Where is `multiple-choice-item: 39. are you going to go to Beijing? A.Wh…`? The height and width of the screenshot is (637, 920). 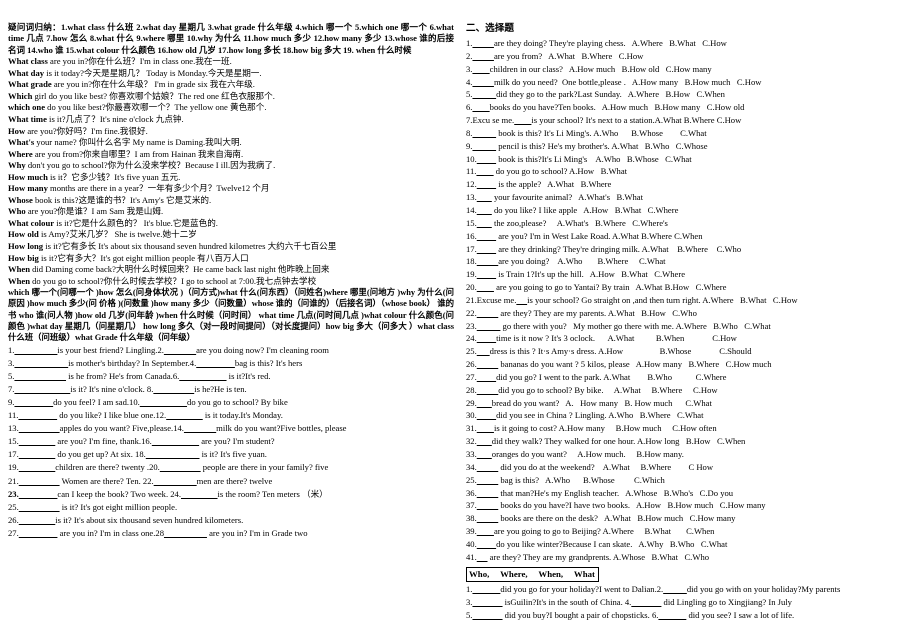 multiple-choice-item: 39. are you going to go to Beijing? A.Wh… is located at coordinates (689, 531).